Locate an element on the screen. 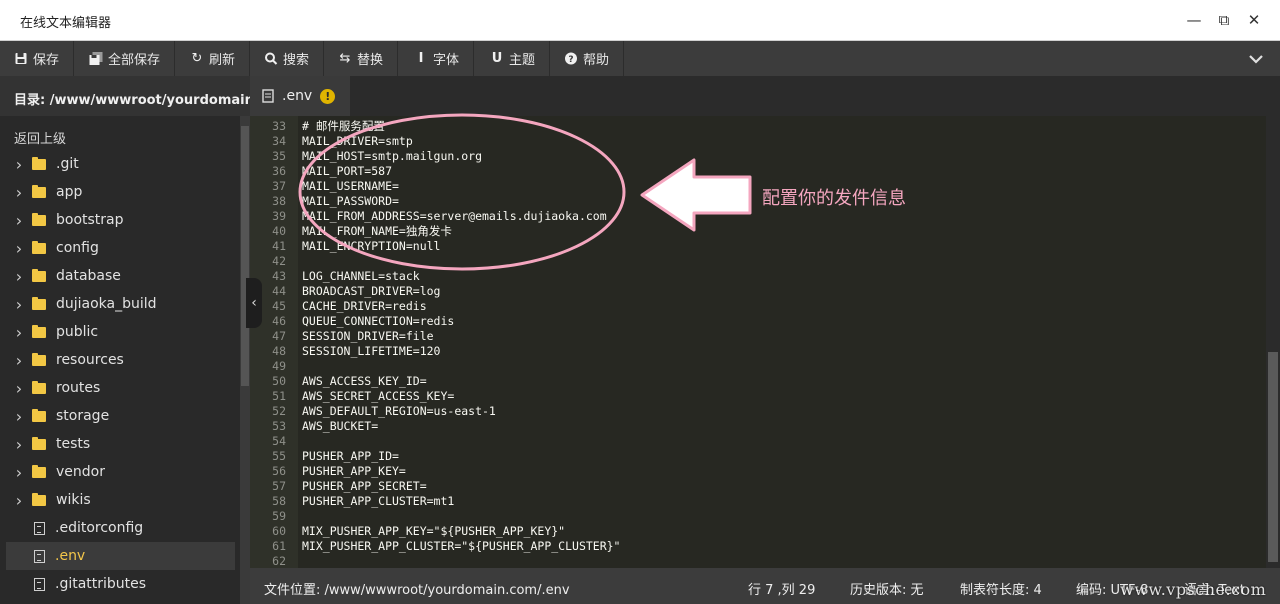 The image size is (1280, 604). line-text: MIX_PUSHER_APP_KEY="${PUSHER_APP_KEY}" is located at coordinates (433, 531).